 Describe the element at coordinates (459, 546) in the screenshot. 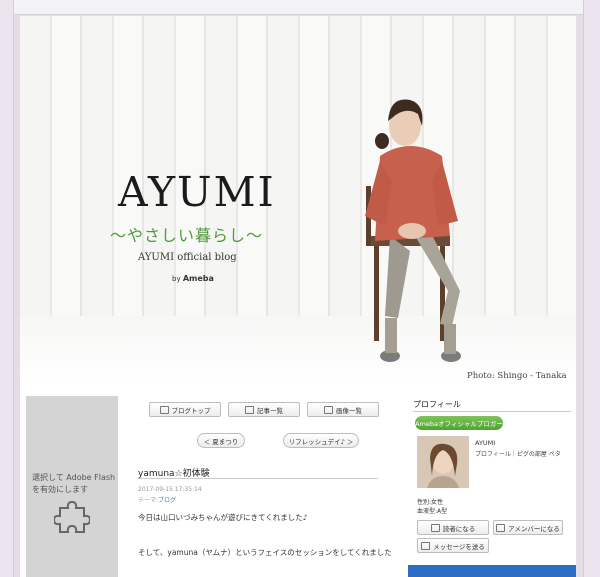

I see `message-button-label: メッセージを送る` at that location.